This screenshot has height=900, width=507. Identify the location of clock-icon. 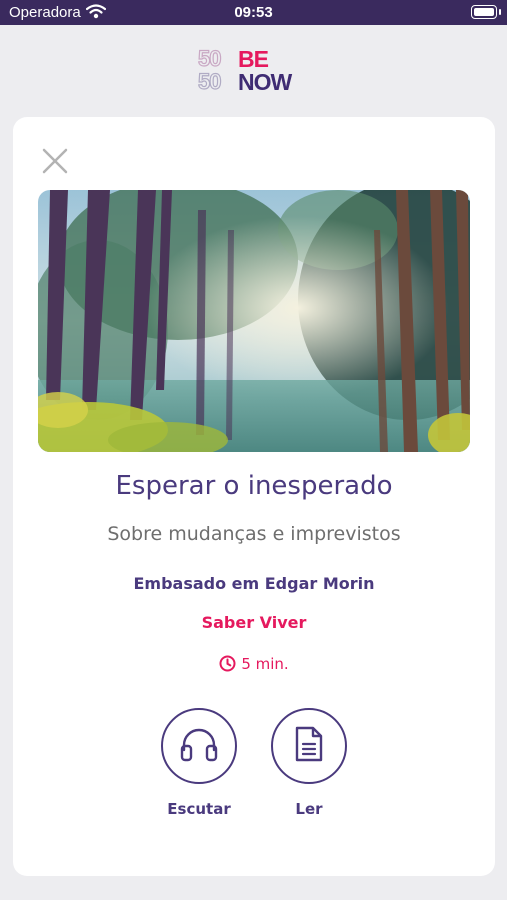
(227, 665).